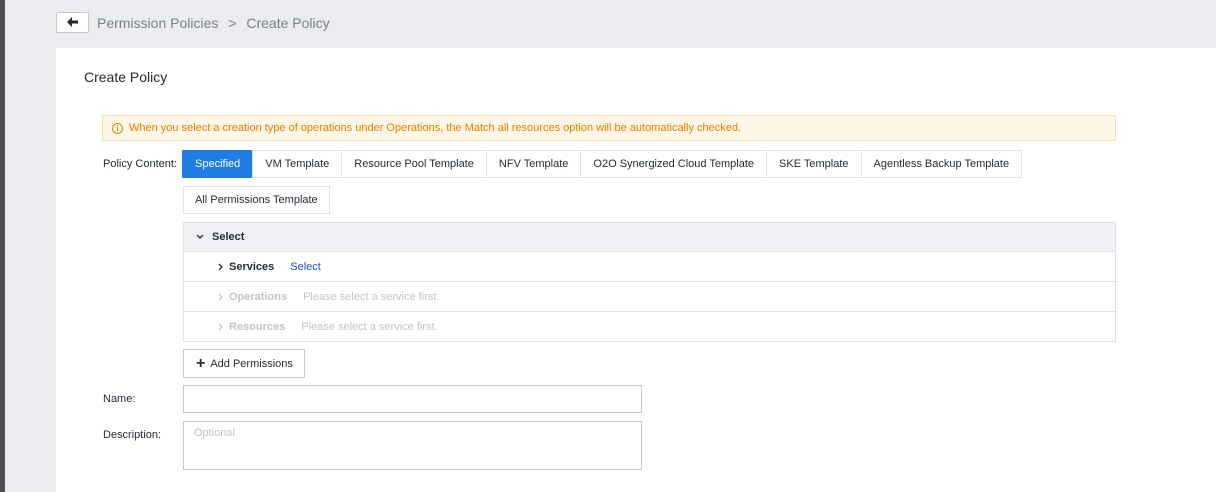 The image size is (1216, 492). I want to click on breadcrumb: Permission Policies > Create Policy, so click(213, 23).